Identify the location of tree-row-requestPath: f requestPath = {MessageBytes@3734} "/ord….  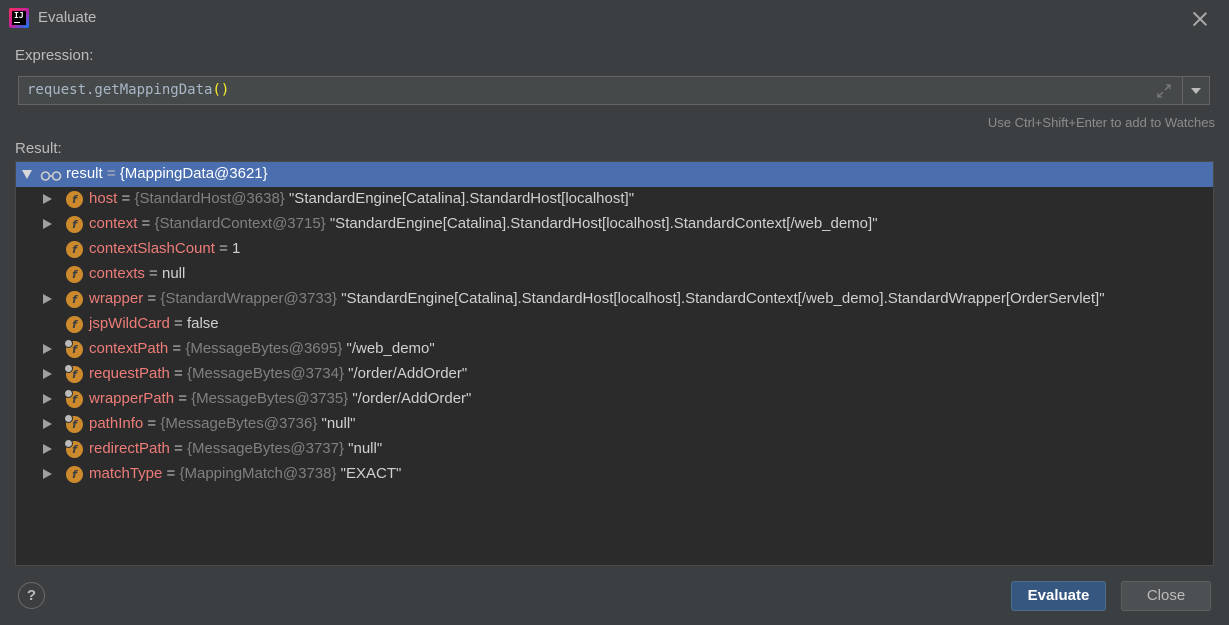
(614, 374).